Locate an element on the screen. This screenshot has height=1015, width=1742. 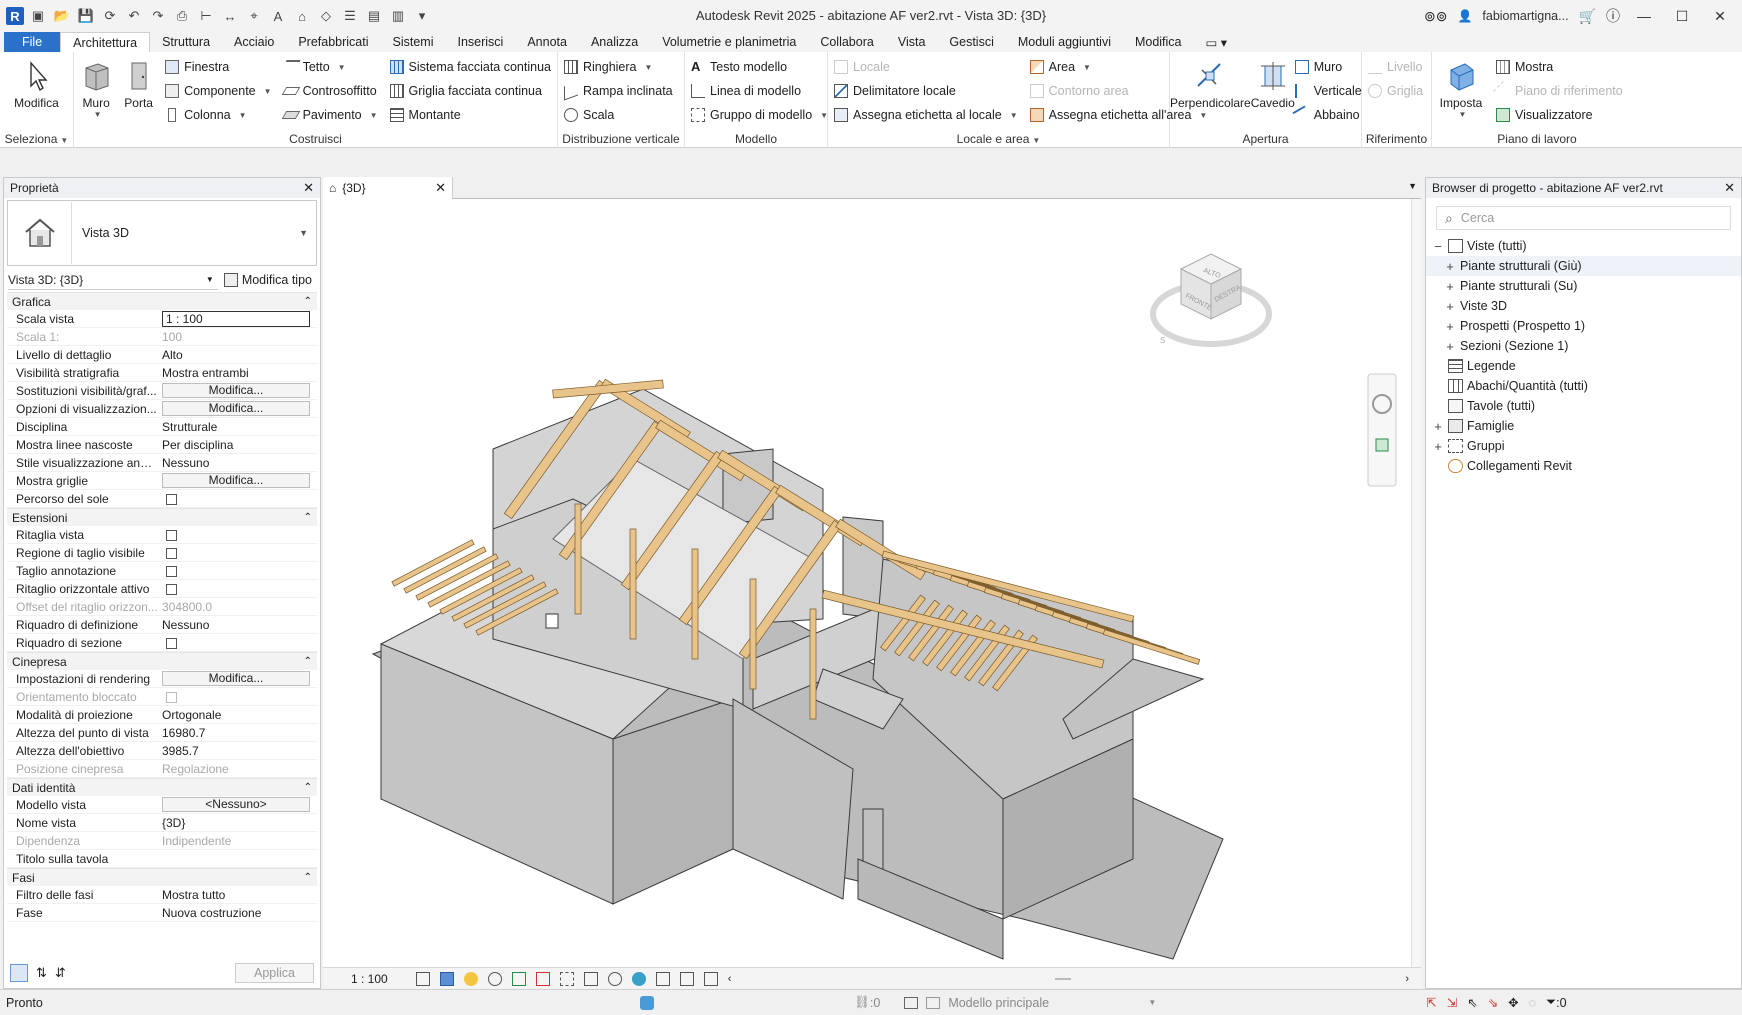
scroll-right-icon: › is located at coordinates (1407, 979).